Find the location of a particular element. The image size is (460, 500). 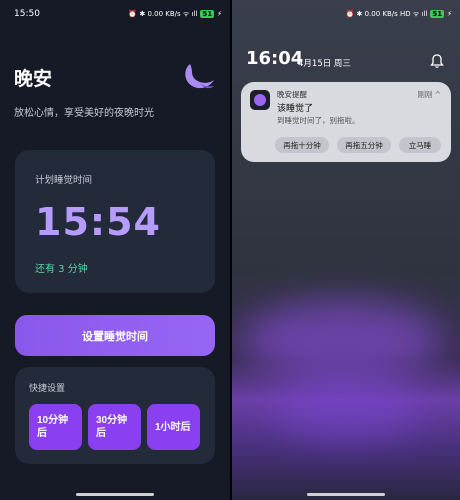

status-bar: 15:50 ⏰ ✱ 0.00 KB/s ᯤ ıll 51 ⚡ is located at coordinates (118, 14).